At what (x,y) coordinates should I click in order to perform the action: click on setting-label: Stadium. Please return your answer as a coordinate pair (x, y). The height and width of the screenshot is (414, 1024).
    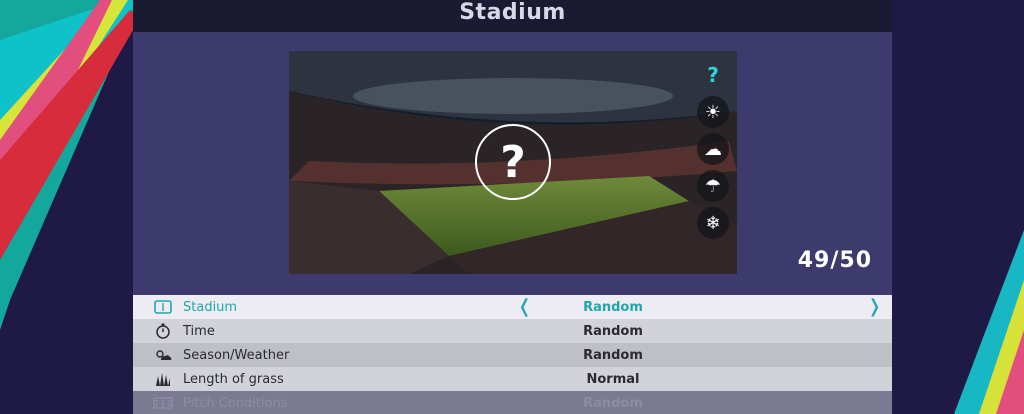
    Looking at the image, I should click on (210, 307).